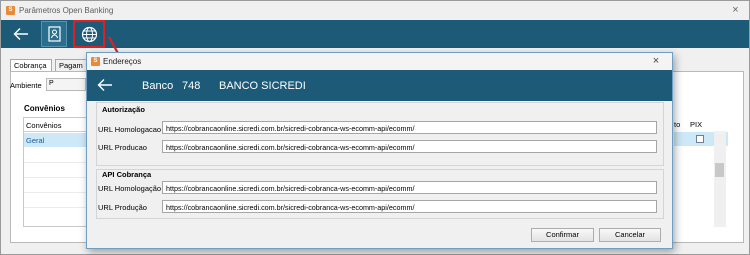  I want to click on document-person-icon, so click(54, 34).